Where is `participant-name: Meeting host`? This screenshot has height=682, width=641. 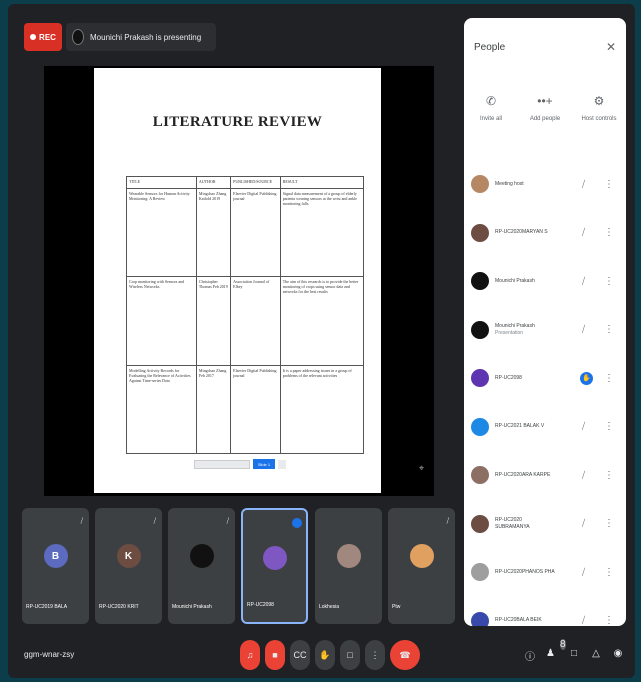 participant-name: Meeting host is located at coordinates (526, 184).